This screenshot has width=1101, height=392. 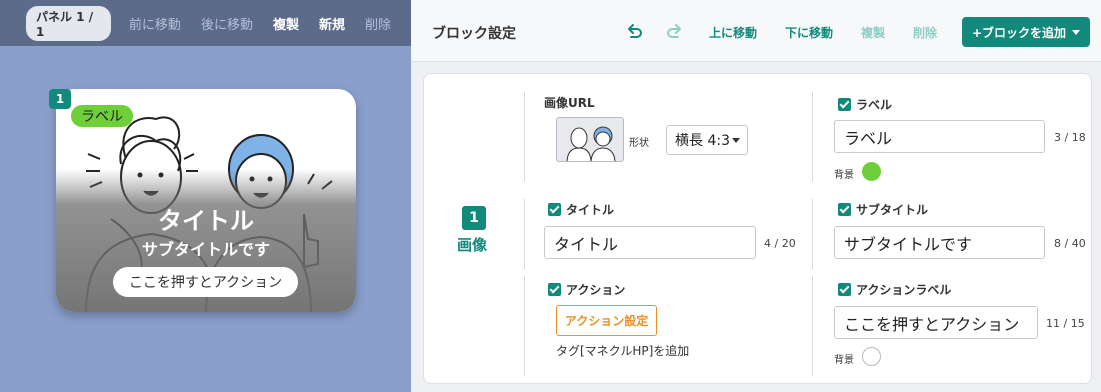 I want to click on add-block-label: +ブロックを追加, so click(x=1019, y=32).